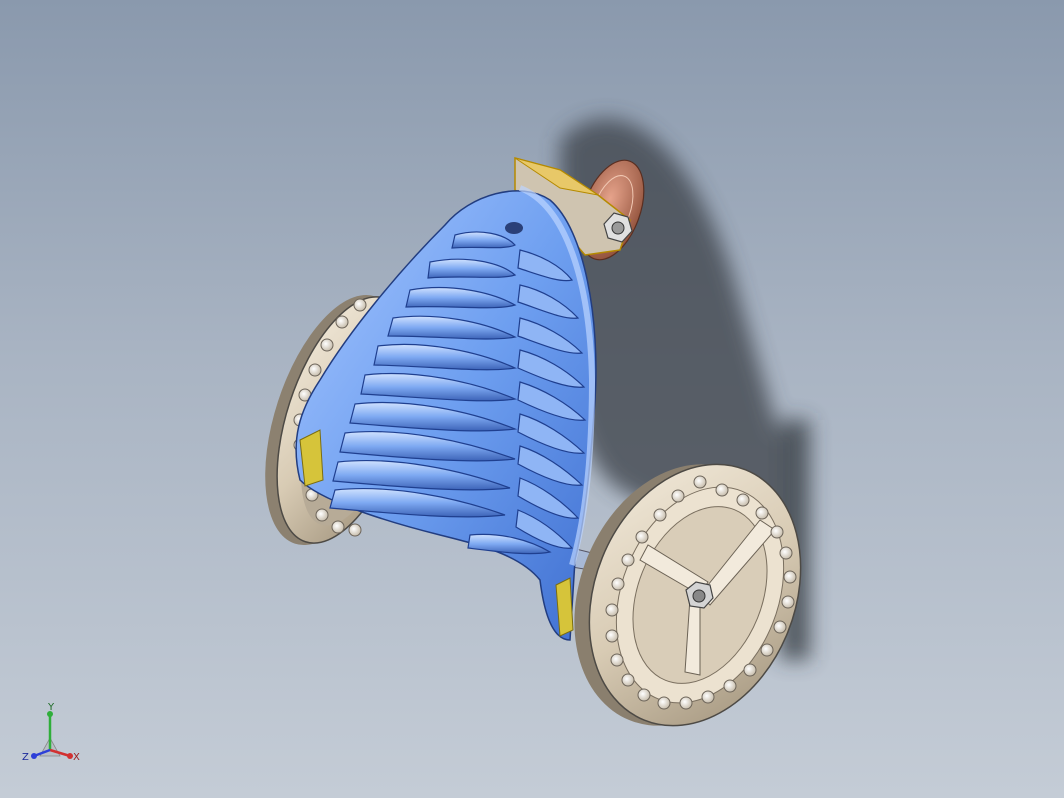 The image size is (1064, 798). What do you see at coordinates (25, 757) in the screenshot?
I see `z-axis-label: Z` at bounding box center [25, 757].